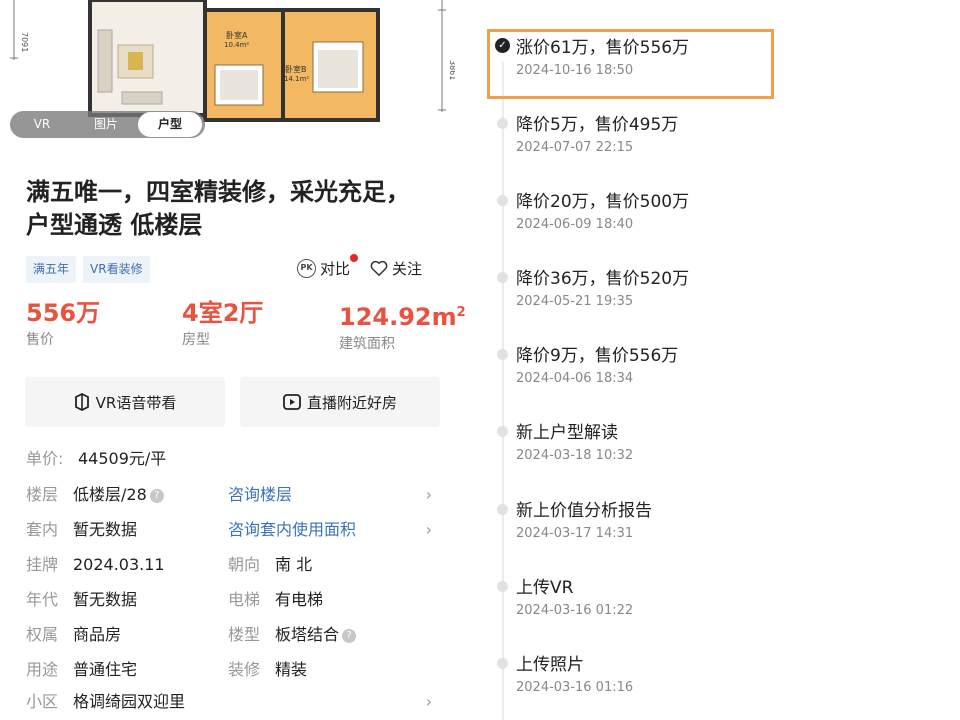 This screenshot has height=720, width=960. I want to click on timeline-event-title: 上传照片, so click(550, 665).